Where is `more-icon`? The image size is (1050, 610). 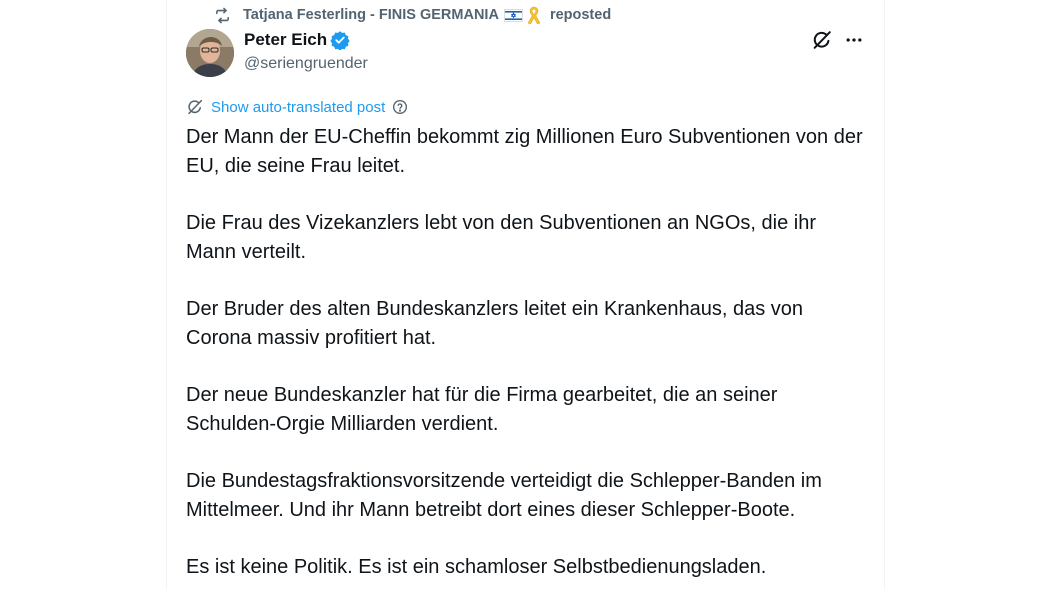
more-icon is located at coordinates (854, 40).